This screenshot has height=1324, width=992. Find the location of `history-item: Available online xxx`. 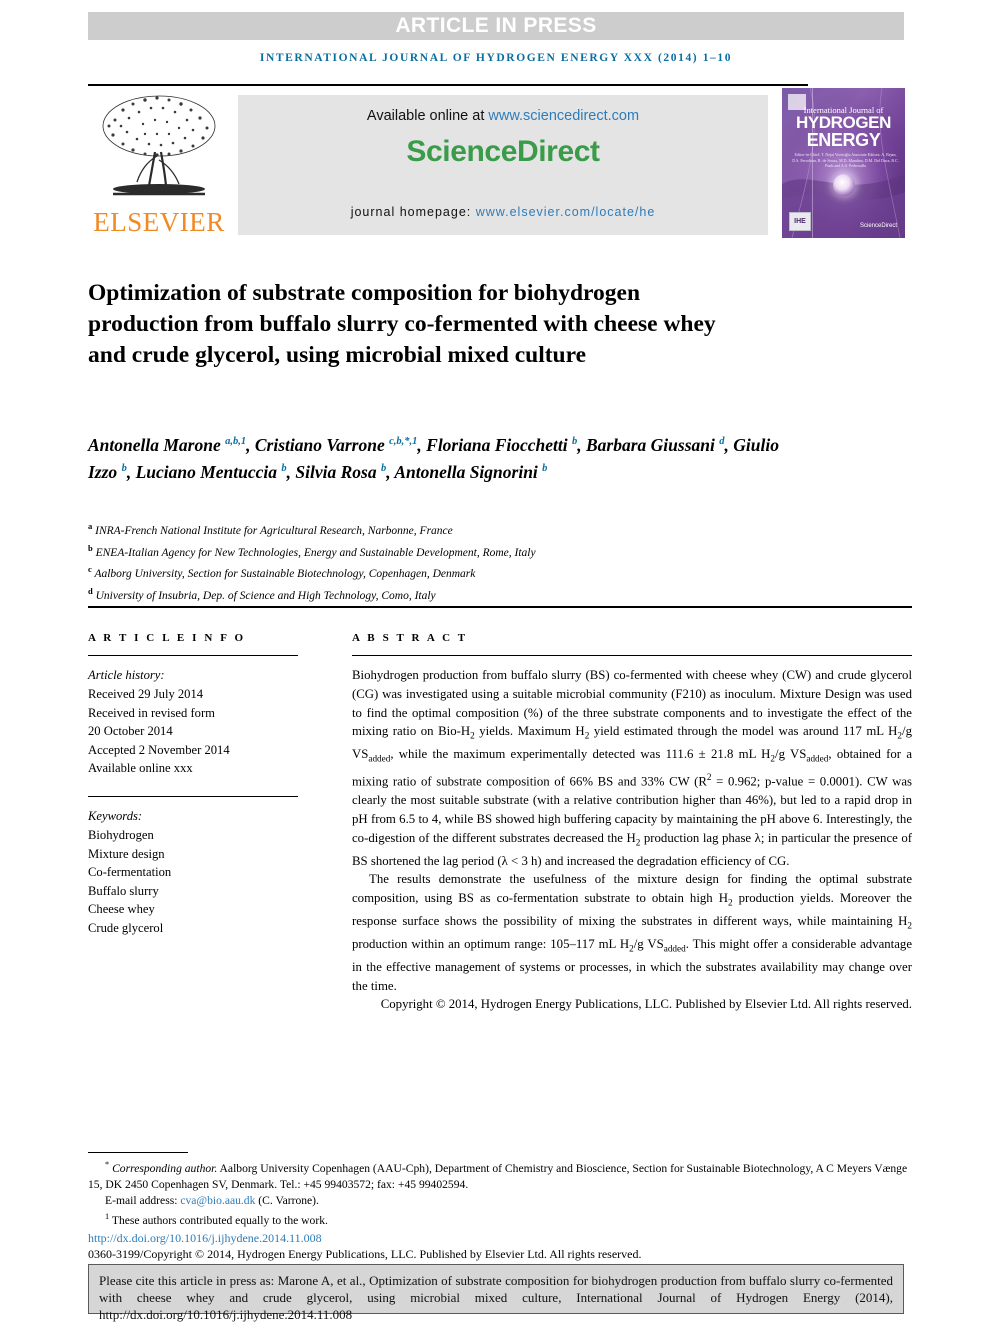

history-item: Available online xxx is located at coordinates (140, 768).